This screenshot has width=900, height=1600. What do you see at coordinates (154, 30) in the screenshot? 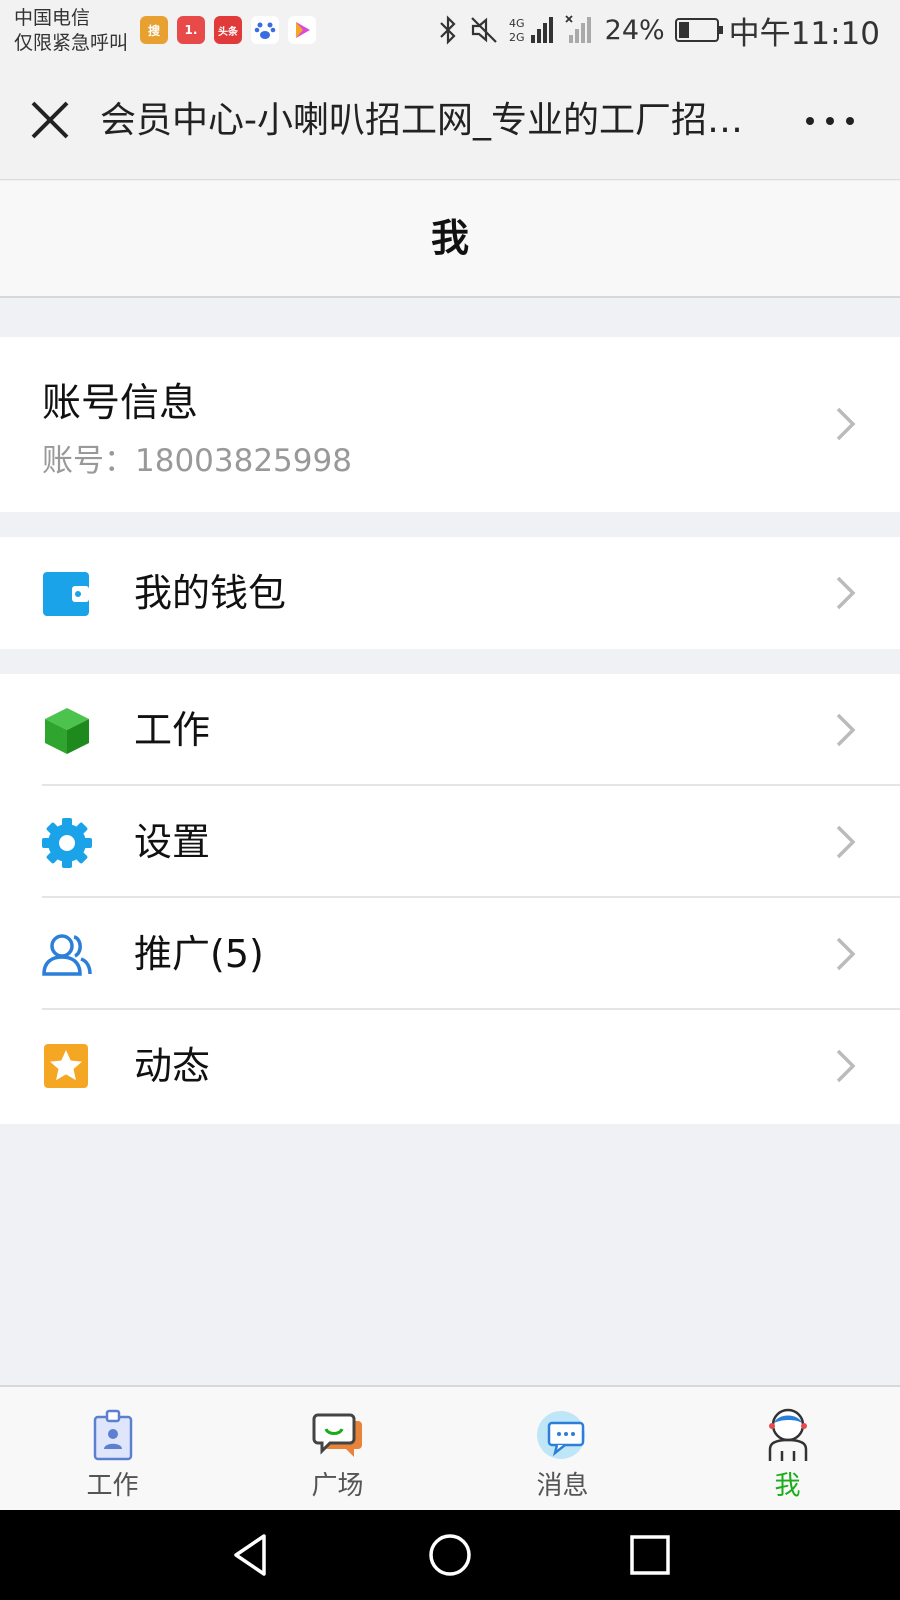
I see `sougou-icon: 搜` at bounding box center [154, 30].